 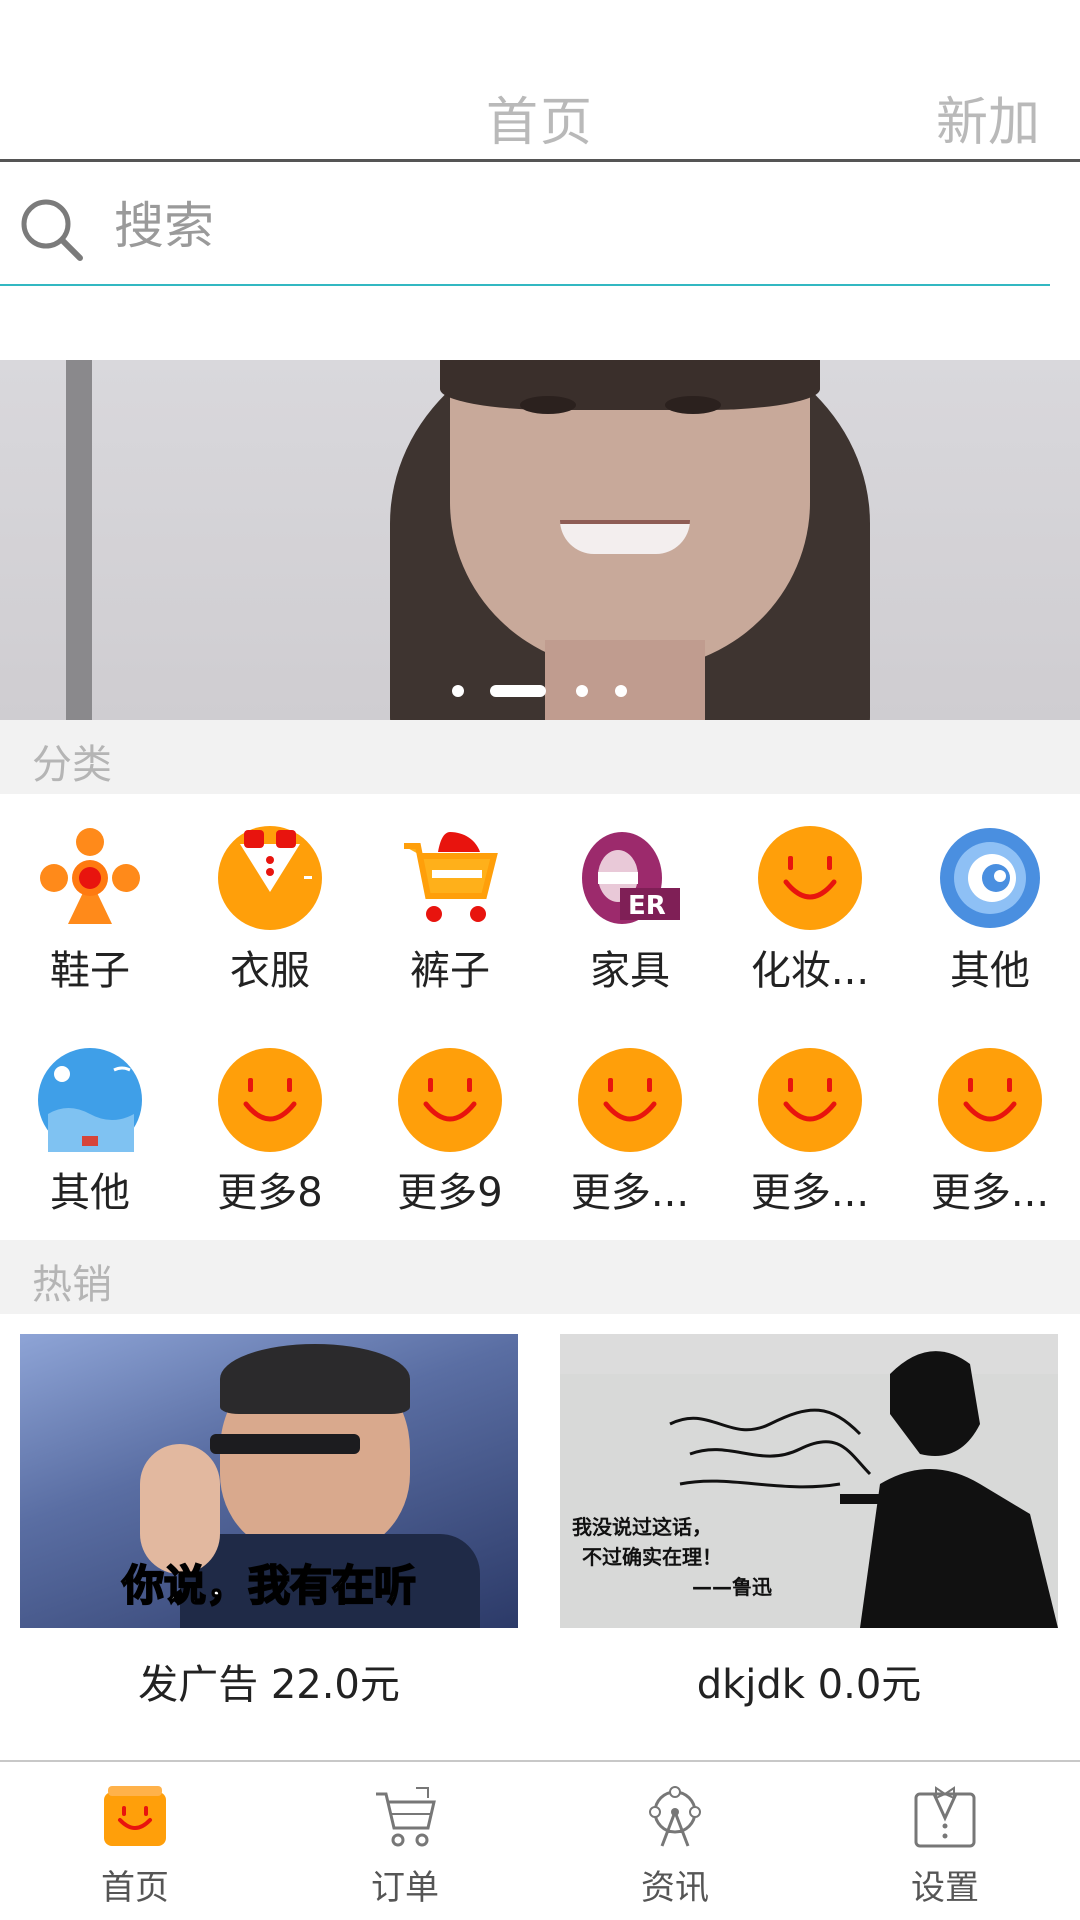 I want to click on product-card: 你说，我有在听 发广告 22.0元, so click(x=269, y=1524).